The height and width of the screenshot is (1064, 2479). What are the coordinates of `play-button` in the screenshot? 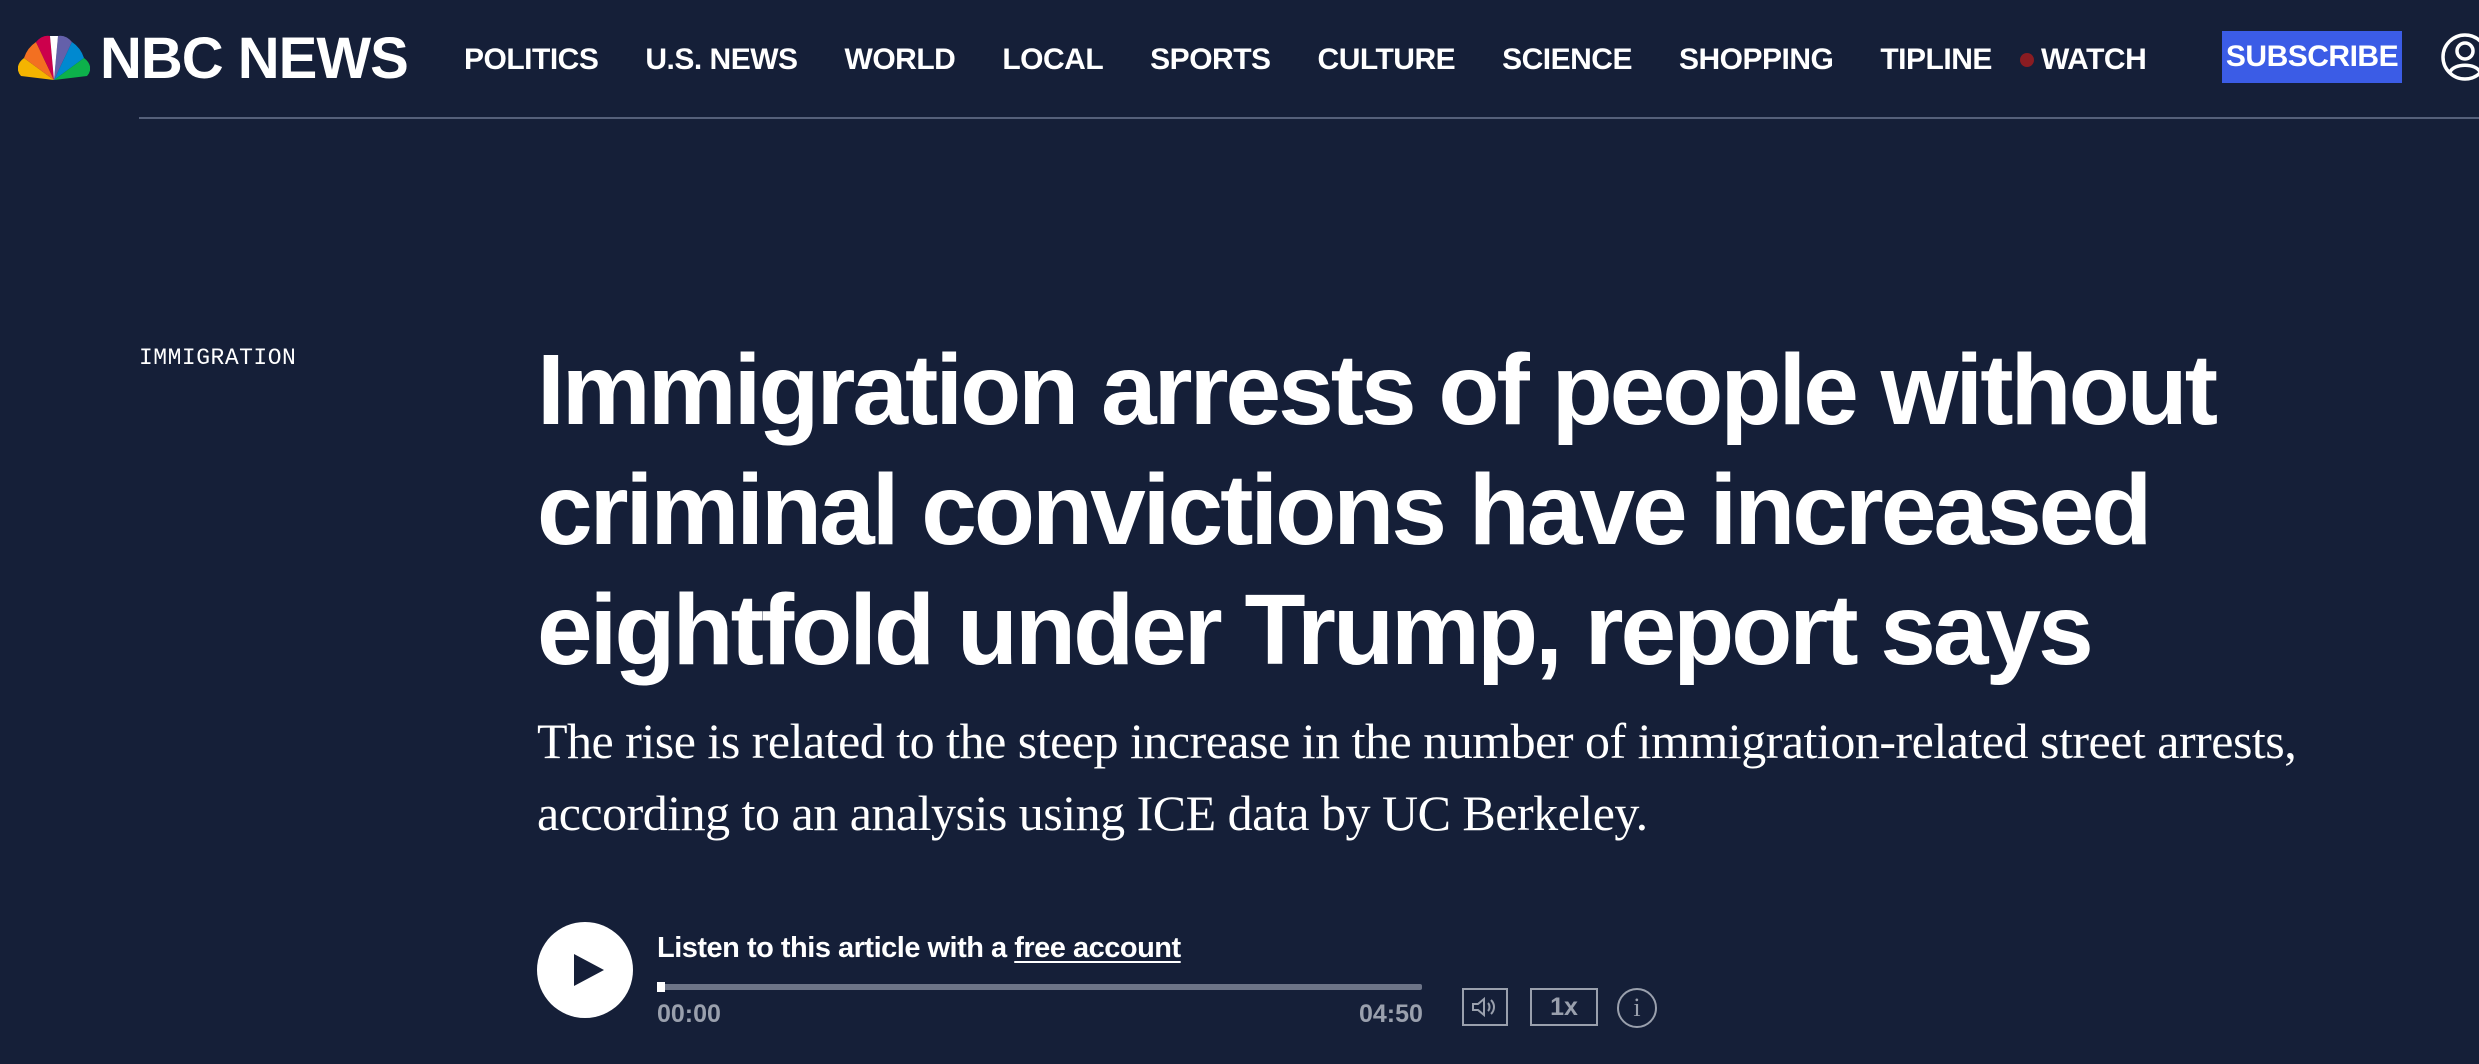 It's located at (585, 970).